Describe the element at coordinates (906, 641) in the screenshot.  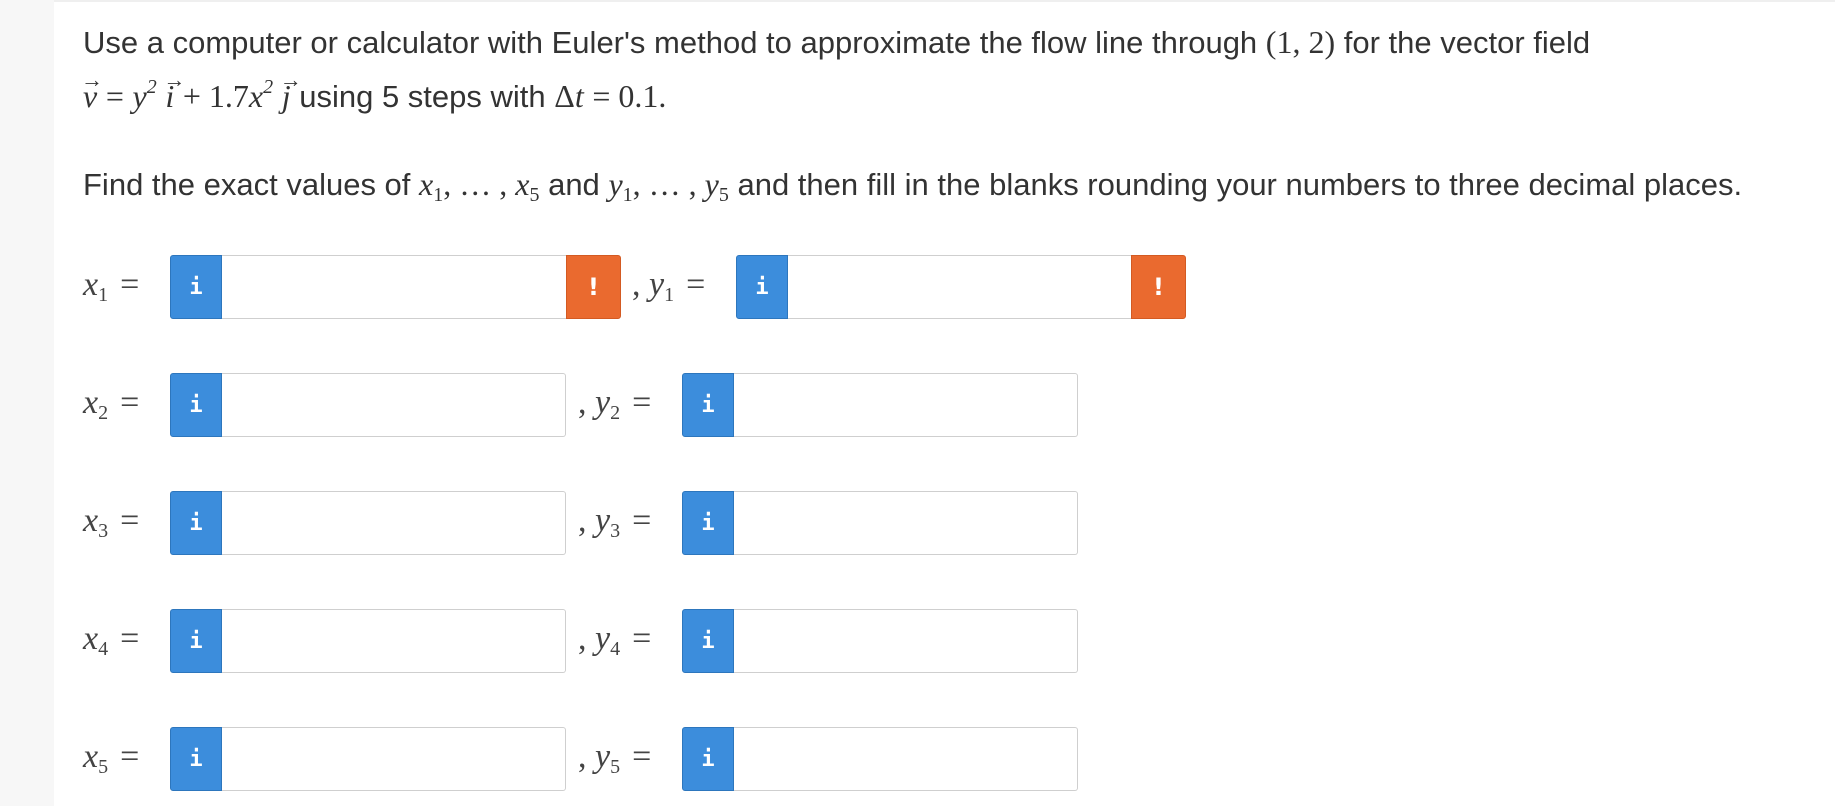
I see `y4-input` at that location.